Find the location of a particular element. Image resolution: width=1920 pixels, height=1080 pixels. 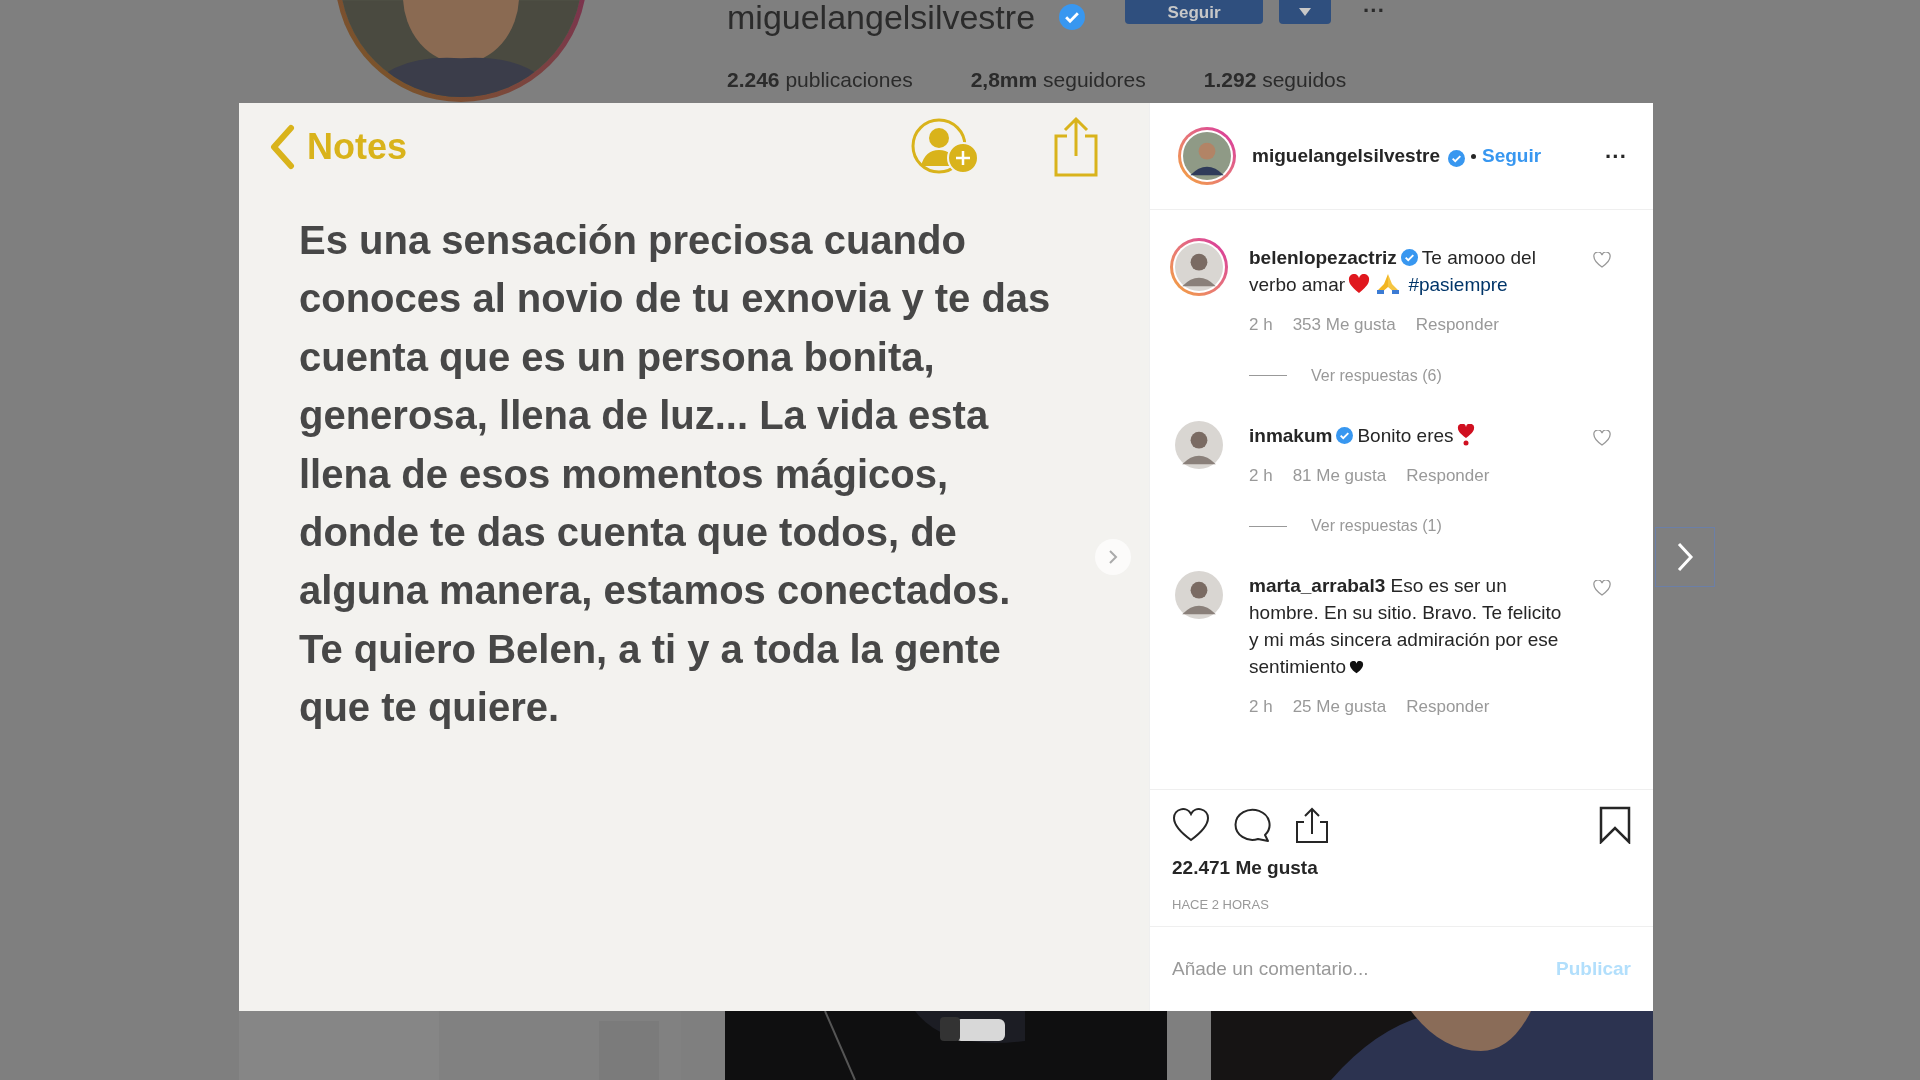

follow-button: Seguir is located at coordinates (1194, 12).